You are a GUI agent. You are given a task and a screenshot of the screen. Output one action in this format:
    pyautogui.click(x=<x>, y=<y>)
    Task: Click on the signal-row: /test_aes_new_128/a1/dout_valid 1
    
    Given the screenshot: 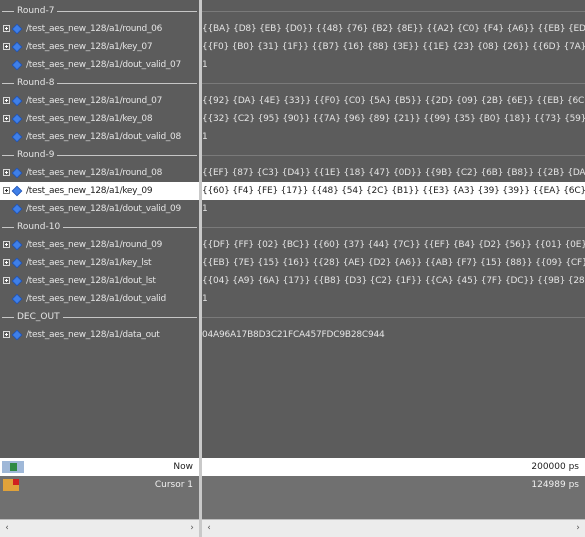 What is the action you would take?
    pyautogui.click(x=292, y=299)
    